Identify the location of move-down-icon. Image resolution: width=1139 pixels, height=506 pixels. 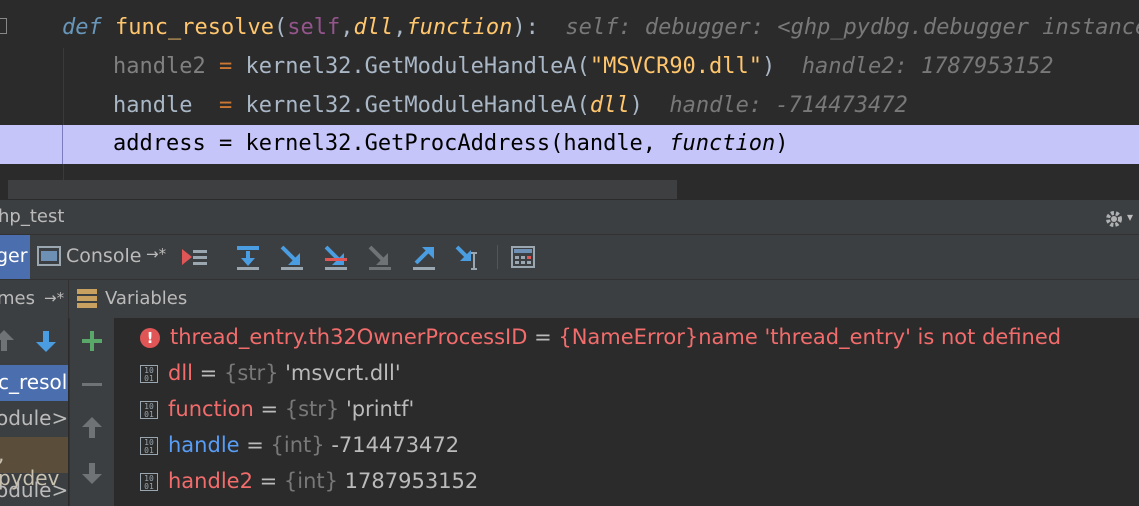
(92, 475).